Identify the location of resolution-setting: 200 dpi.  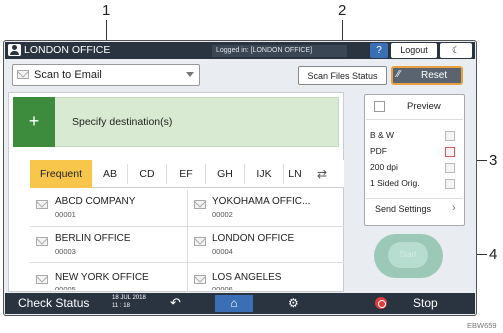
(384, 167).